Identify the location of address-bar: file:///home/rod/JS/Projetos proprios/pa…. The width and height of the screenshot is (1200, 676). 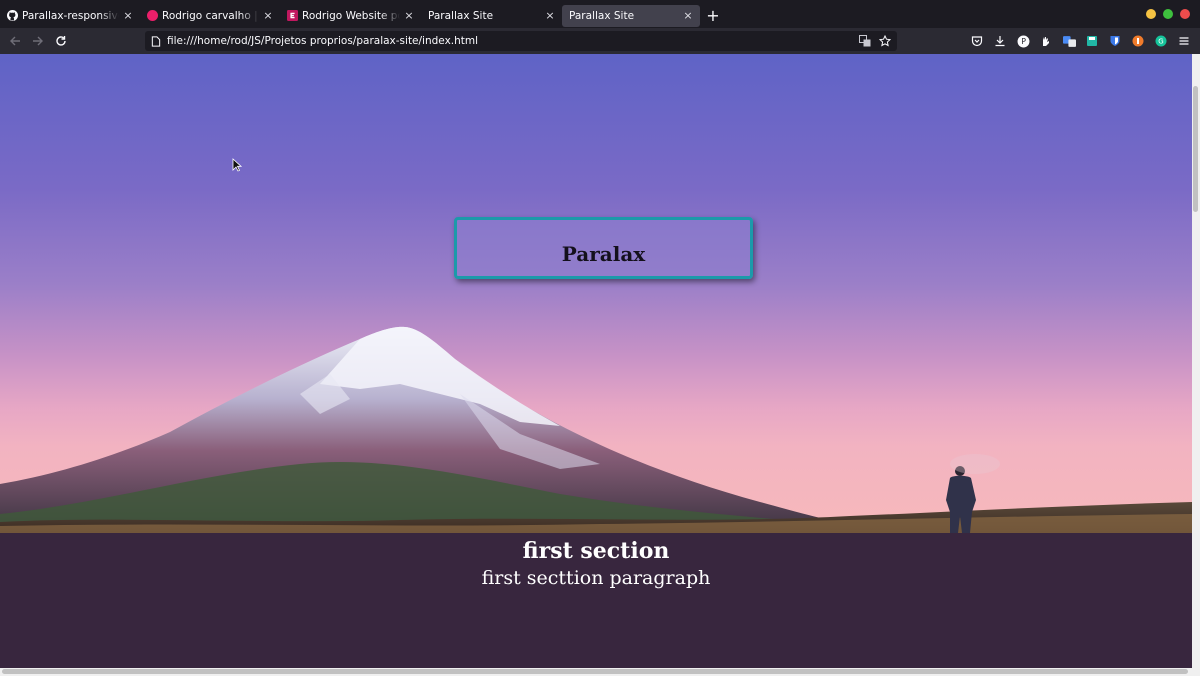
(521, 41).